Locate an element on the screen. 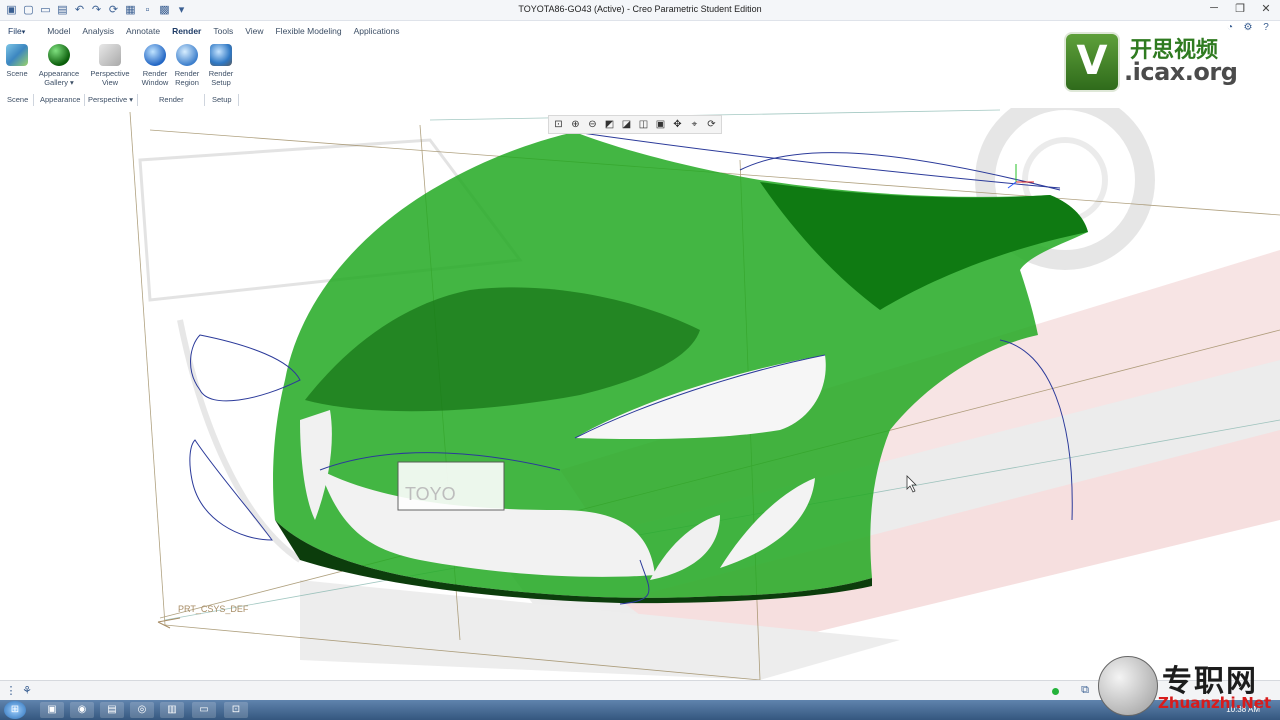 This screenshot has width=1280, height=720. appearance-gallery-icon is located at coordinates (59, 55).